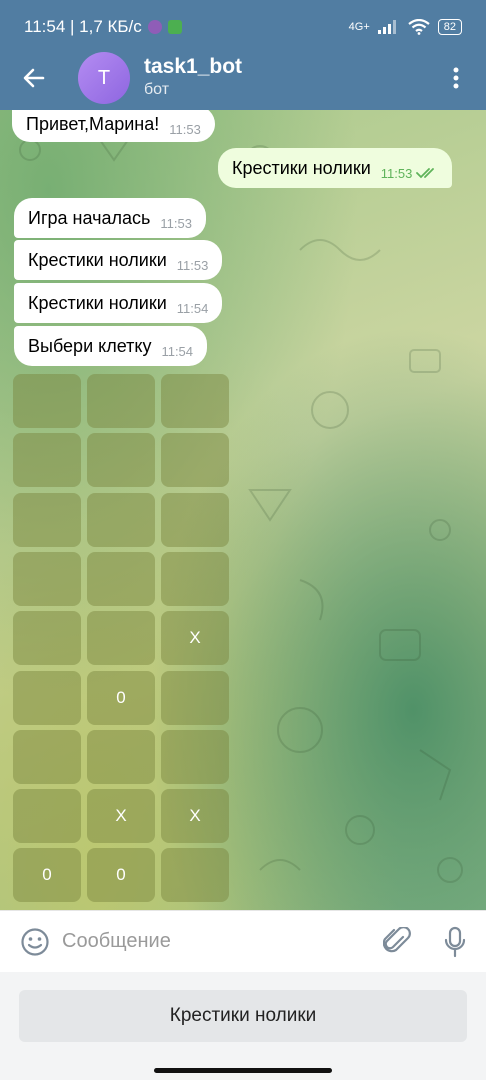  Describe the element at coordinates (243, 27) in the screenshot. I see `status-bar: 11:54 | 1,7 КБ/с 4G+ 82` at that location.